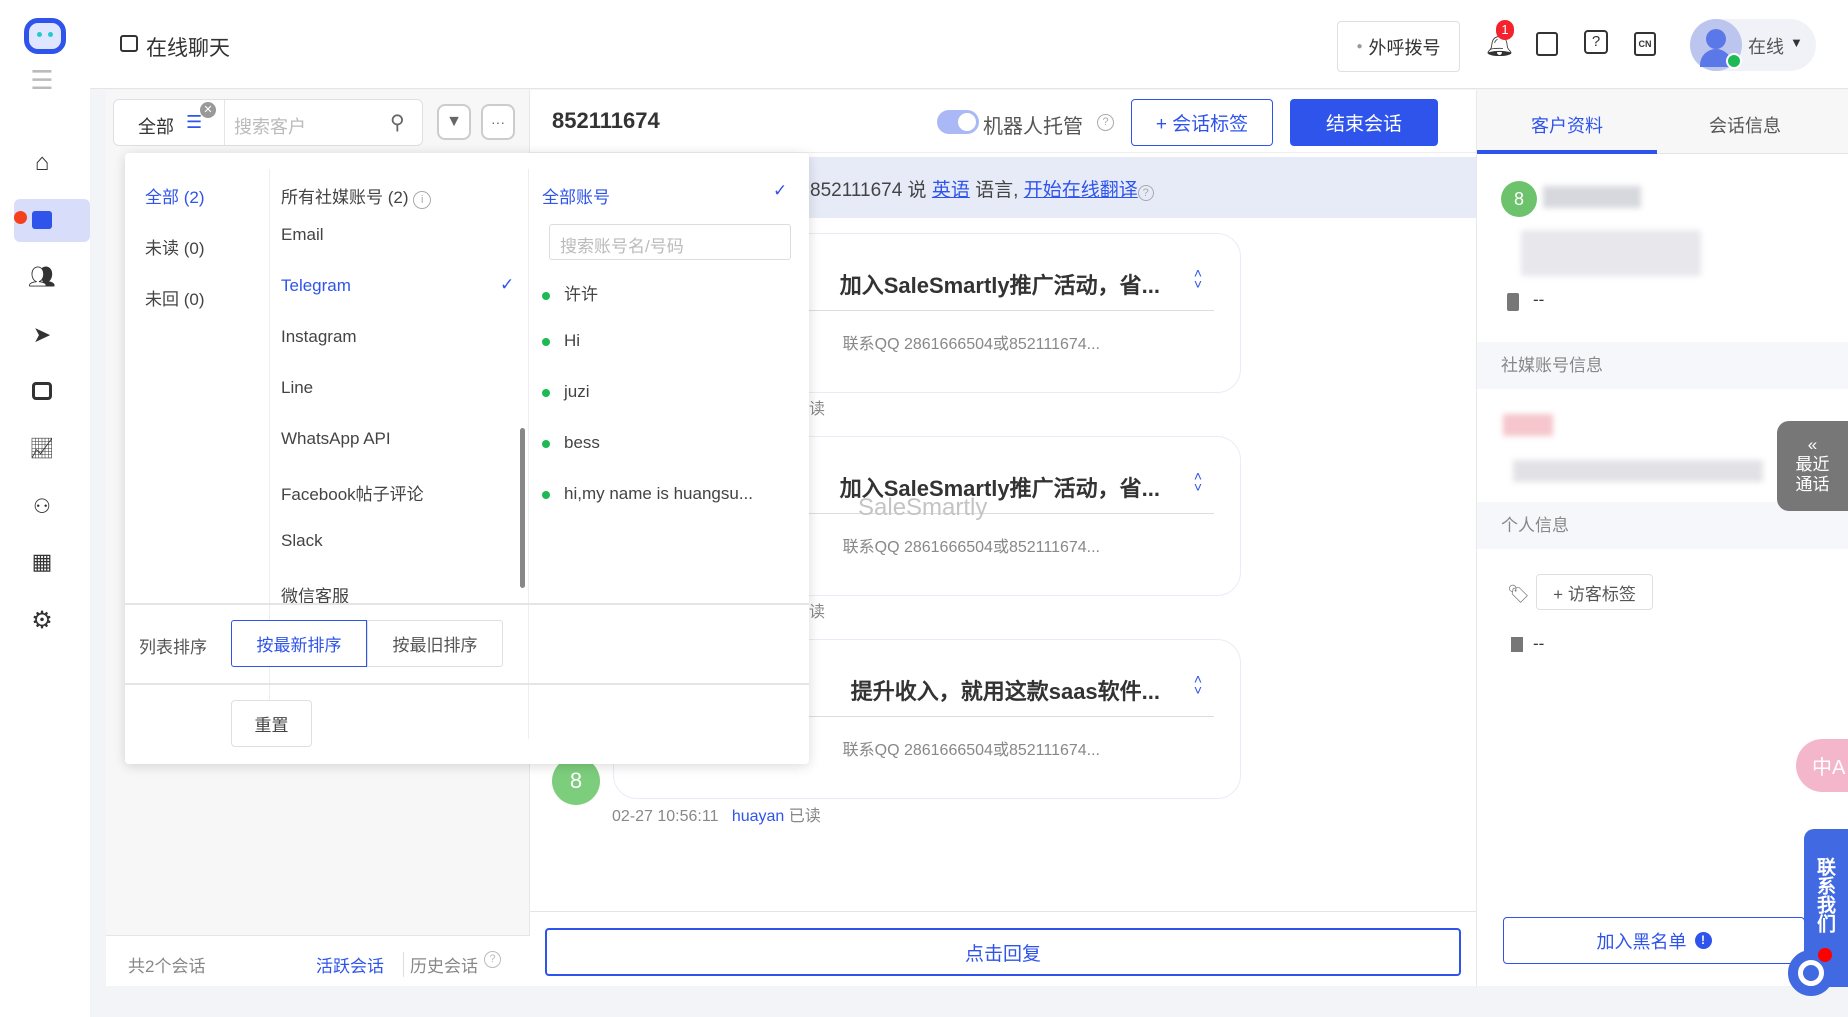  What do you see at coordinates (319, 337) in the screenshot?
I see `channel-instagram: Instagram` at bounding box center [319, 337].